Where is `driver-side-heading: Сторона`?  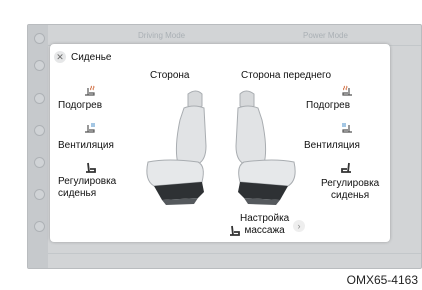
driver-side-heading: Сторона is located at coordinates (170, 75).